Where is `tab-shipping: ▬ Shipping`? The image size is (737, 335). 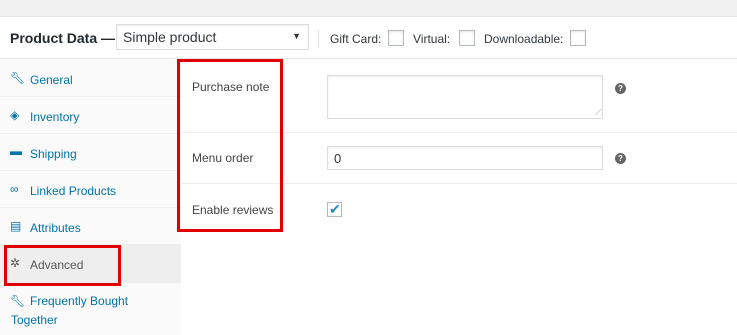 tab-shipping: ▬ Shipping is located at coordinates (90, 152).